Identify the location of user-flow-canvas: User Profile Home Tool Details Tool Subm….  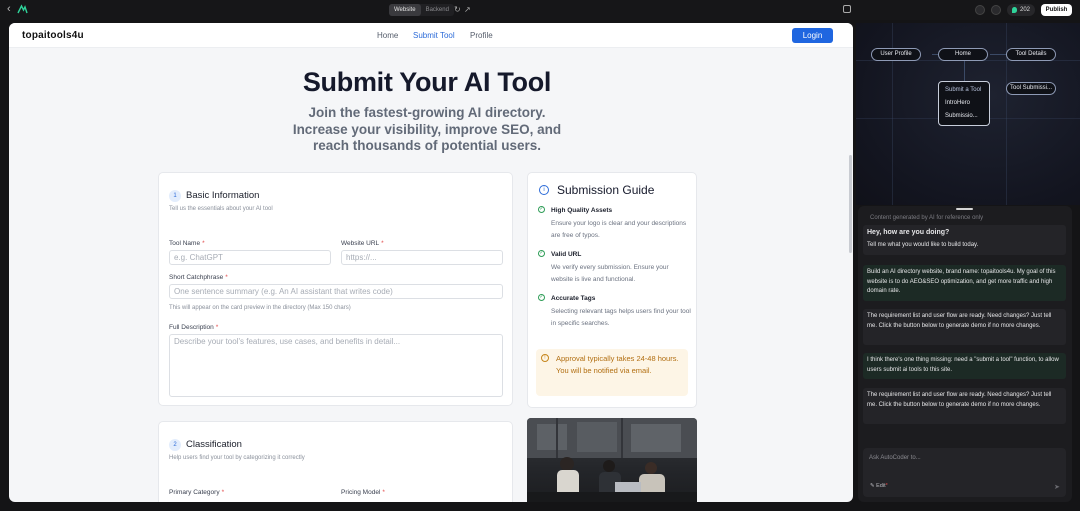
(968, 114).